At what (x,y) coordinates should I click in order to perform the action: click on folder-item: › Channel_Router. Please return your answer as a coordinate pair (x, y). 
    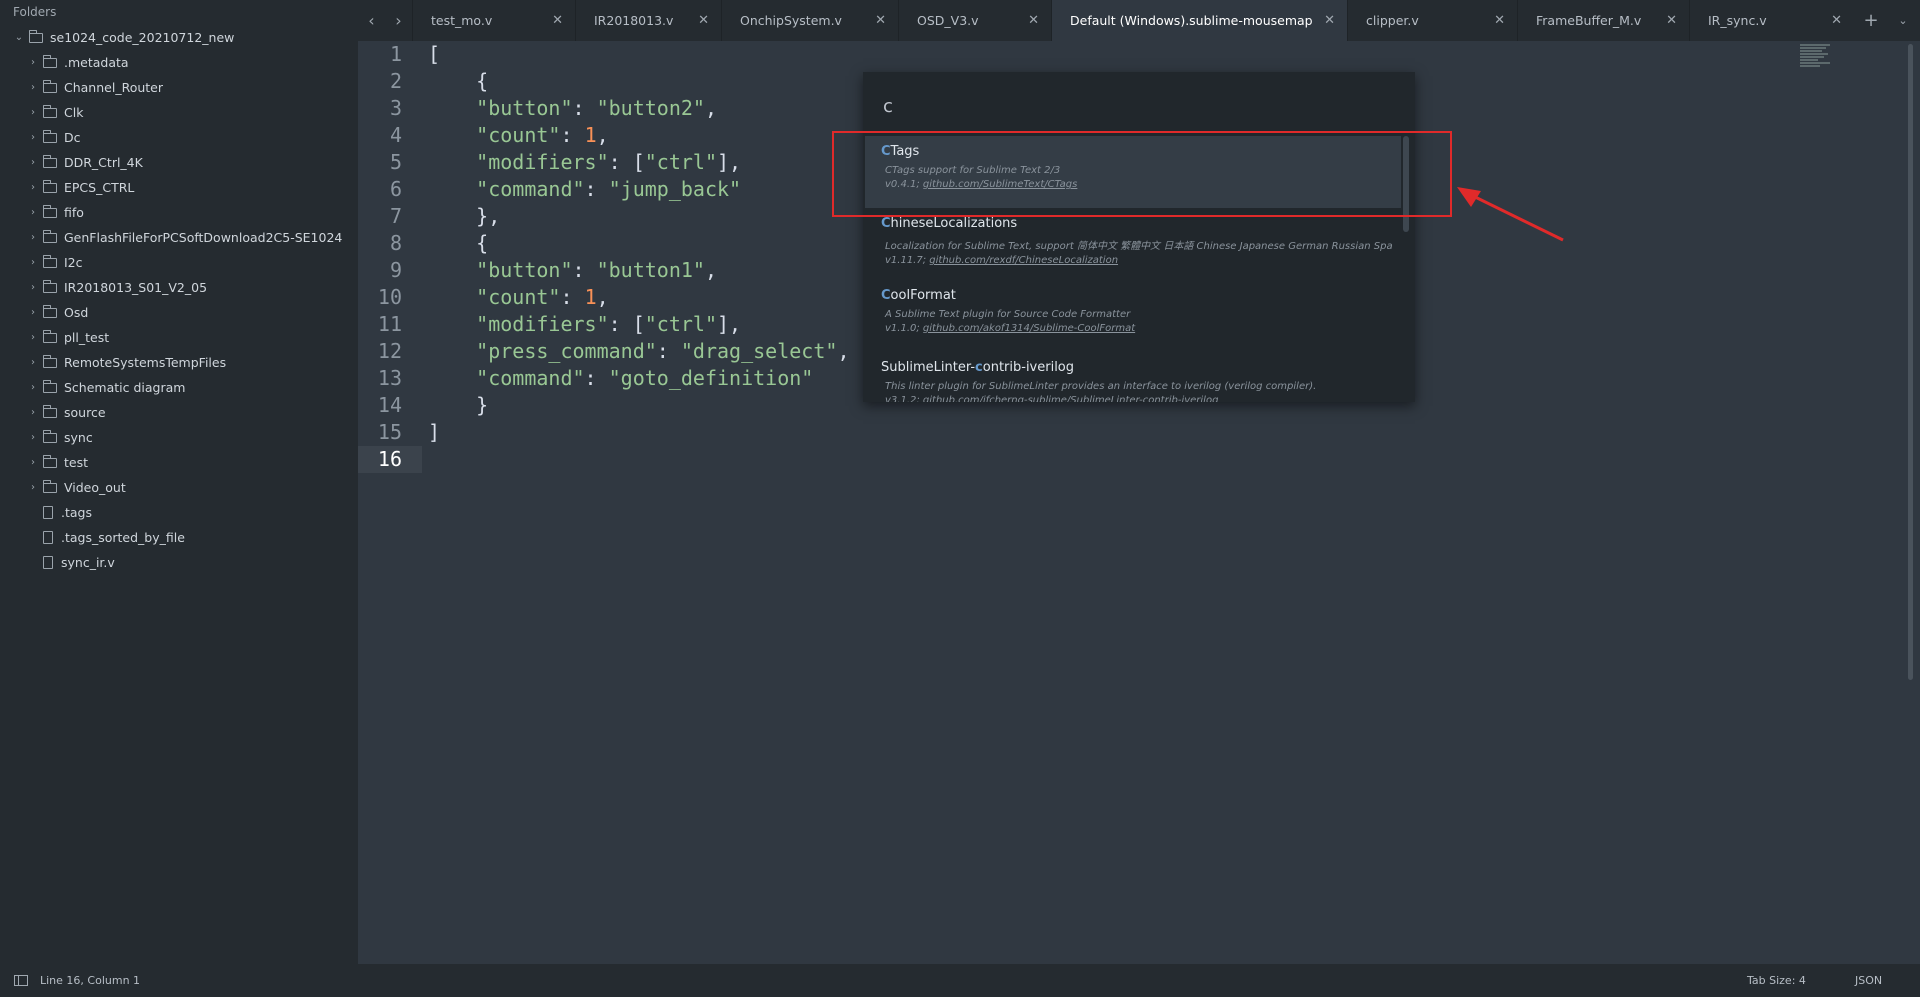
    Looking at the image, I should click on (179, 87).